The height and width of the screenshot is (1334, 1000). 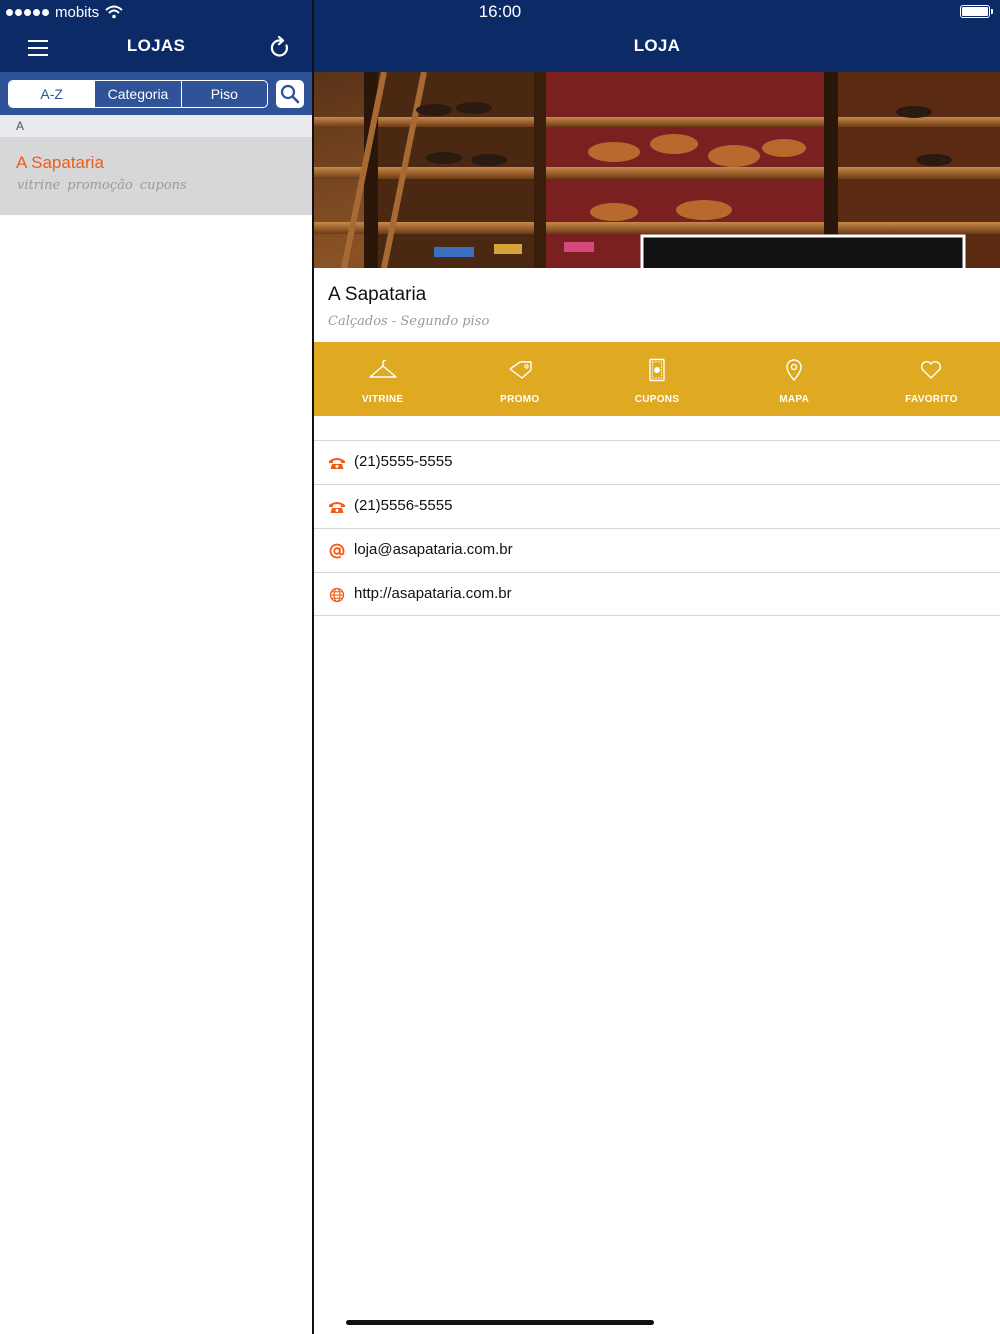 I want to click on battery-icon, so click(x=976, y=11).